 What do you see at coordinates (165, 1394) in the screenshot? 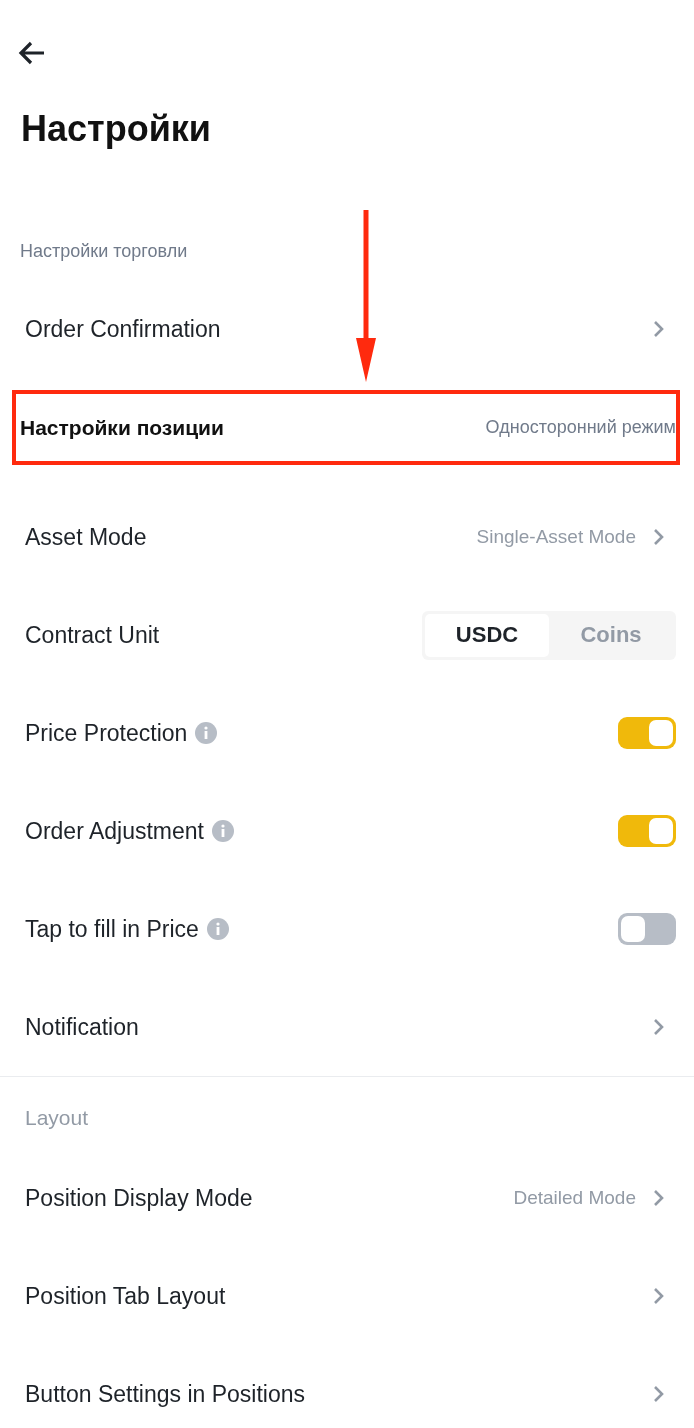
I see `setting-label: Button Settings in Positions` at bounding box center [165, 1394].